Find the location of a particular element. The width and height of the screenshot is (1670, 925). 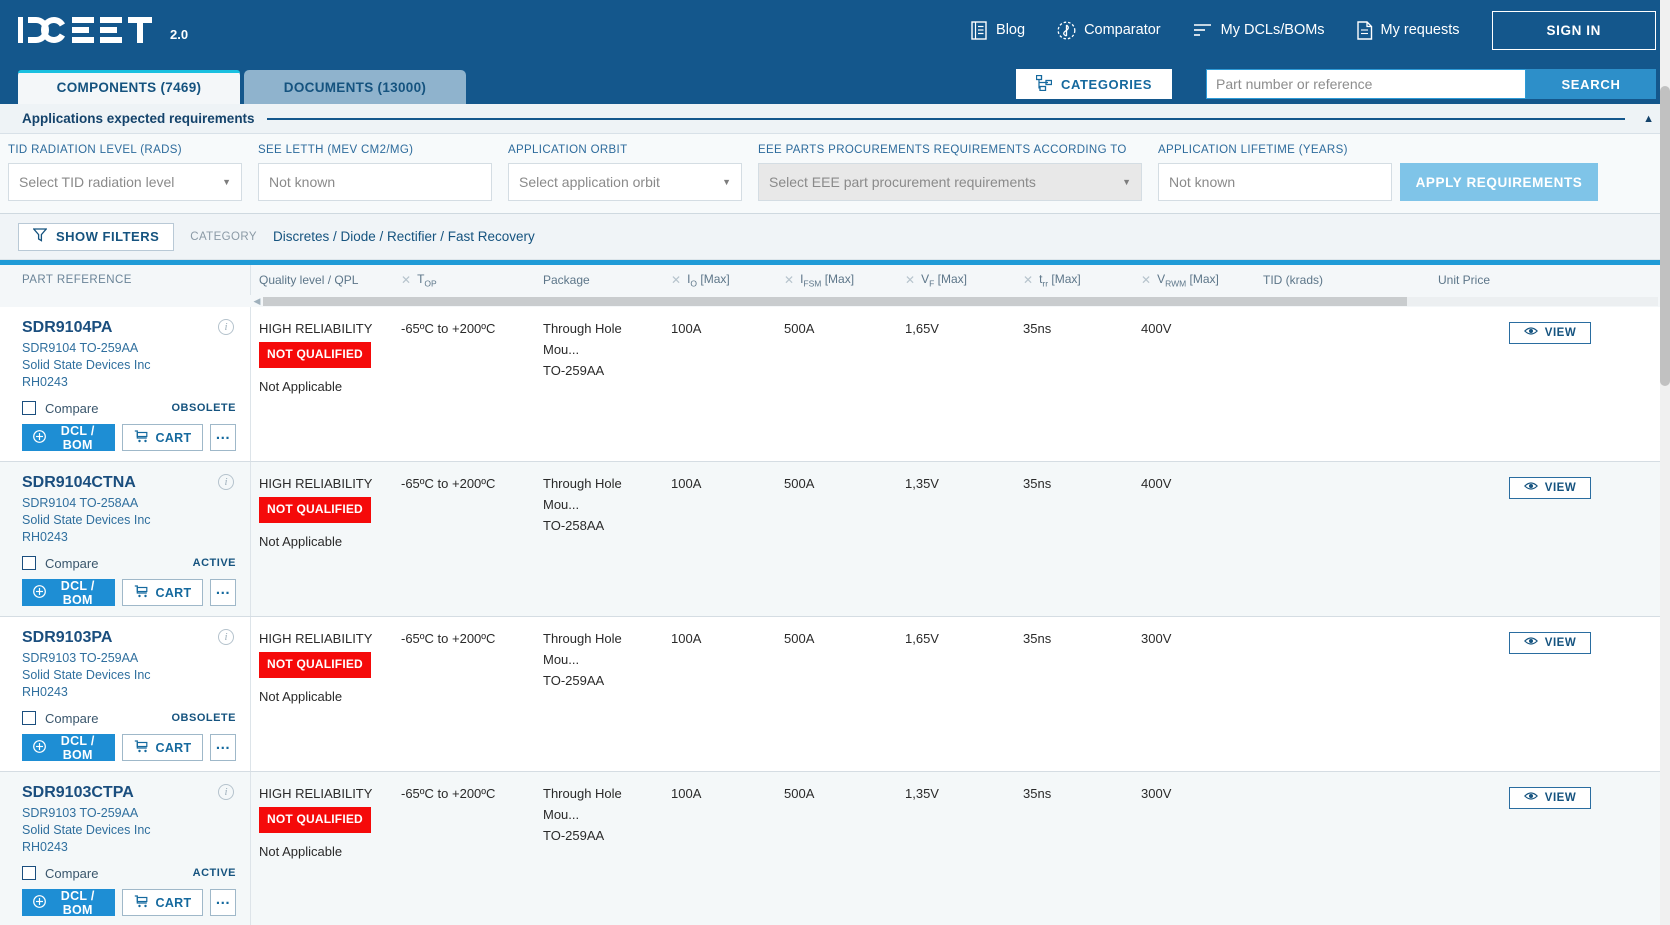

unit-price-cell: VIEW is located at coordinates (1550, 539).